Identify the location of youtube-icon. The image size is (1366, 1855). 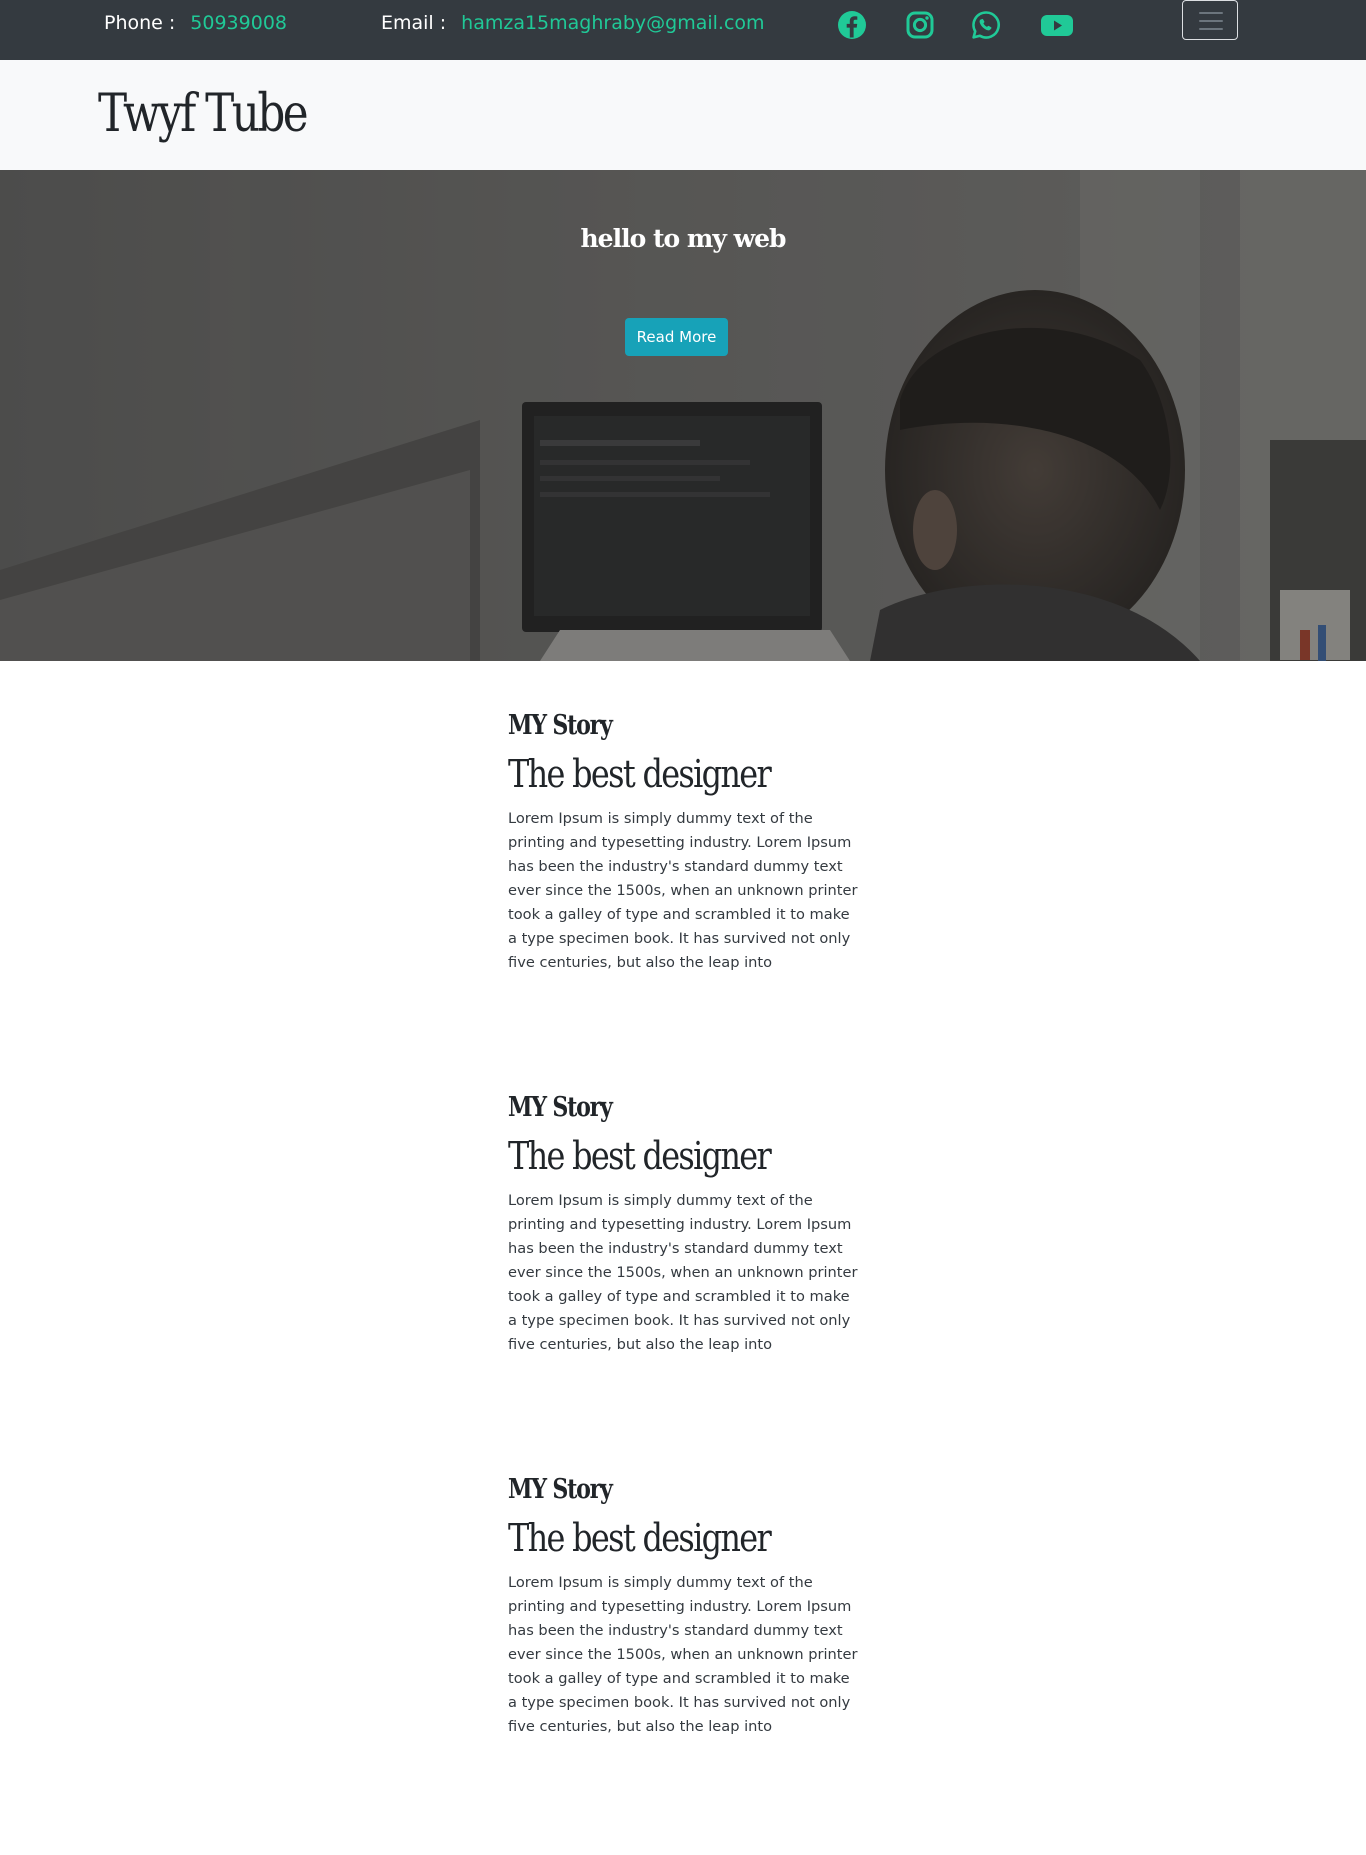
(1057, 25).